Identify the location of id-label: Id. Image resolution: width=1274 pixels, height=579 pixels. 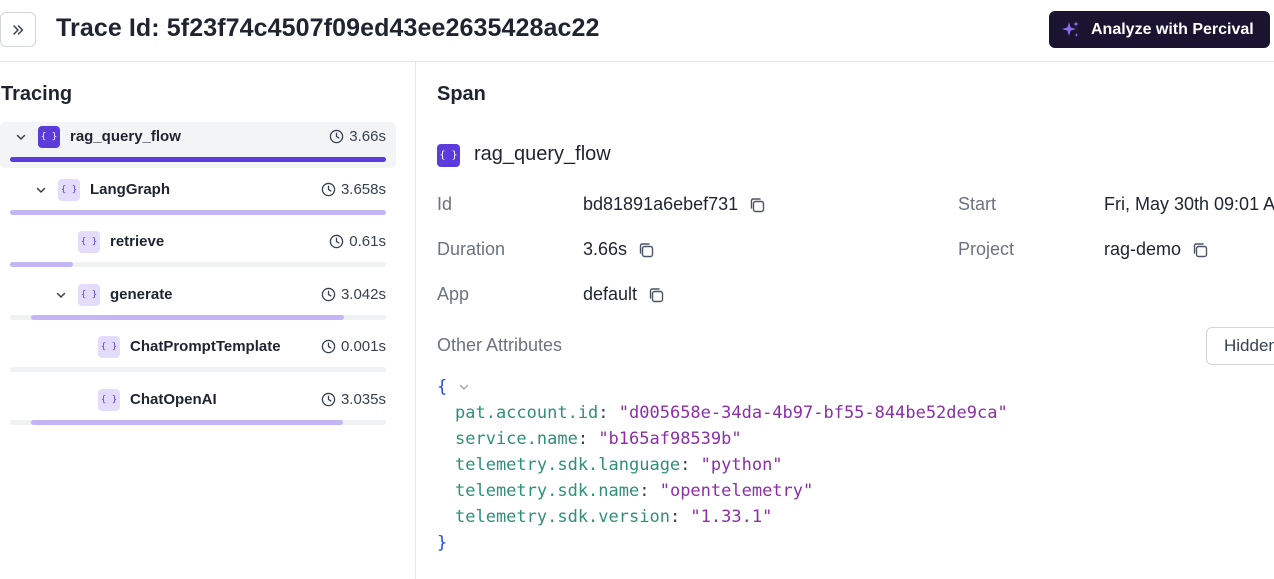
(445, 204).